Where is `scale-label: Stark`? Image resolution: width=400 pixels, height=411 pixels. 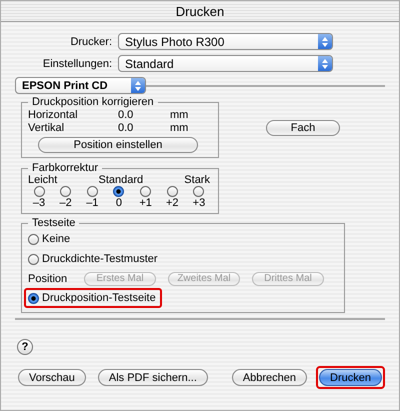
scale-label: Stark is located at coordinates (197, 180).